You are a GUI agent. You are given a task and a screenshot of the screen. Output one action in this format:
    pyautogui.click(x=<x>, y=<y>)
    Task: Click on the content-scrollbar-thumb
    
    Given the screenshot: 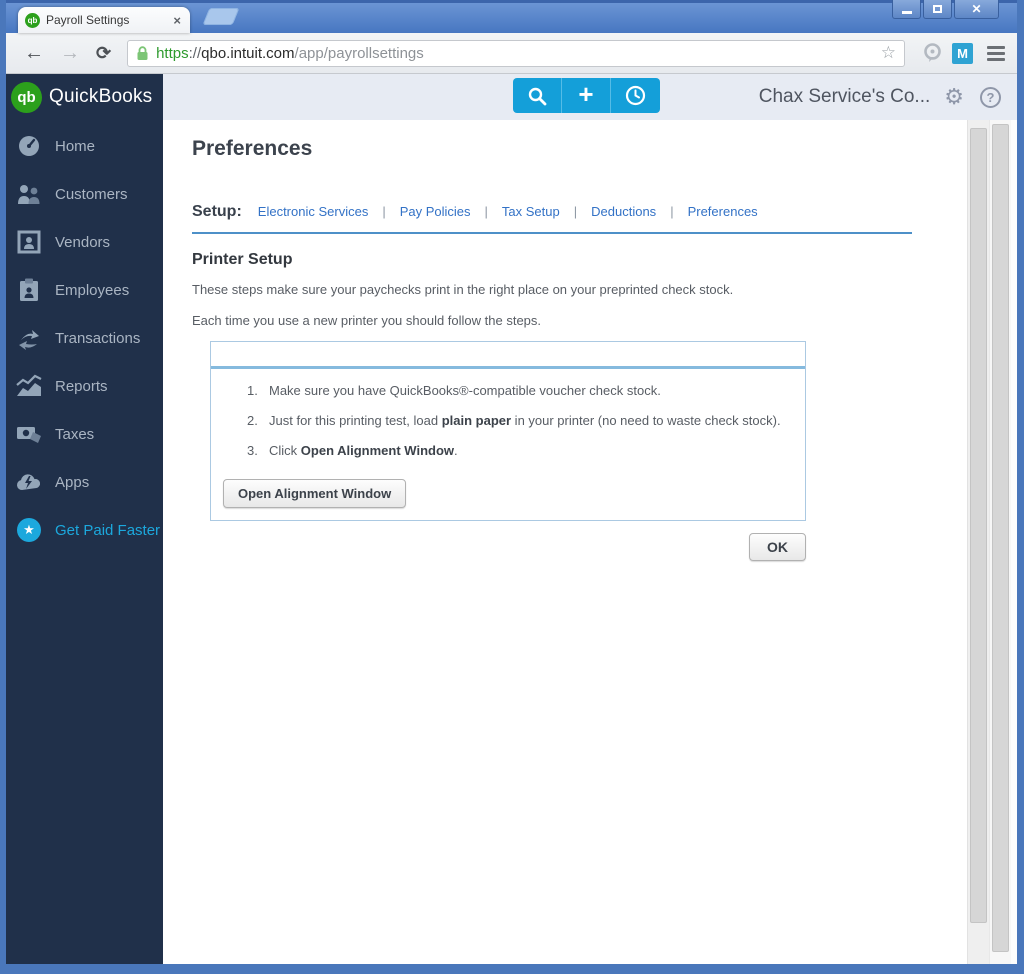 What is the action you would take?
    pyautogui.click(x=978, y=525)
    